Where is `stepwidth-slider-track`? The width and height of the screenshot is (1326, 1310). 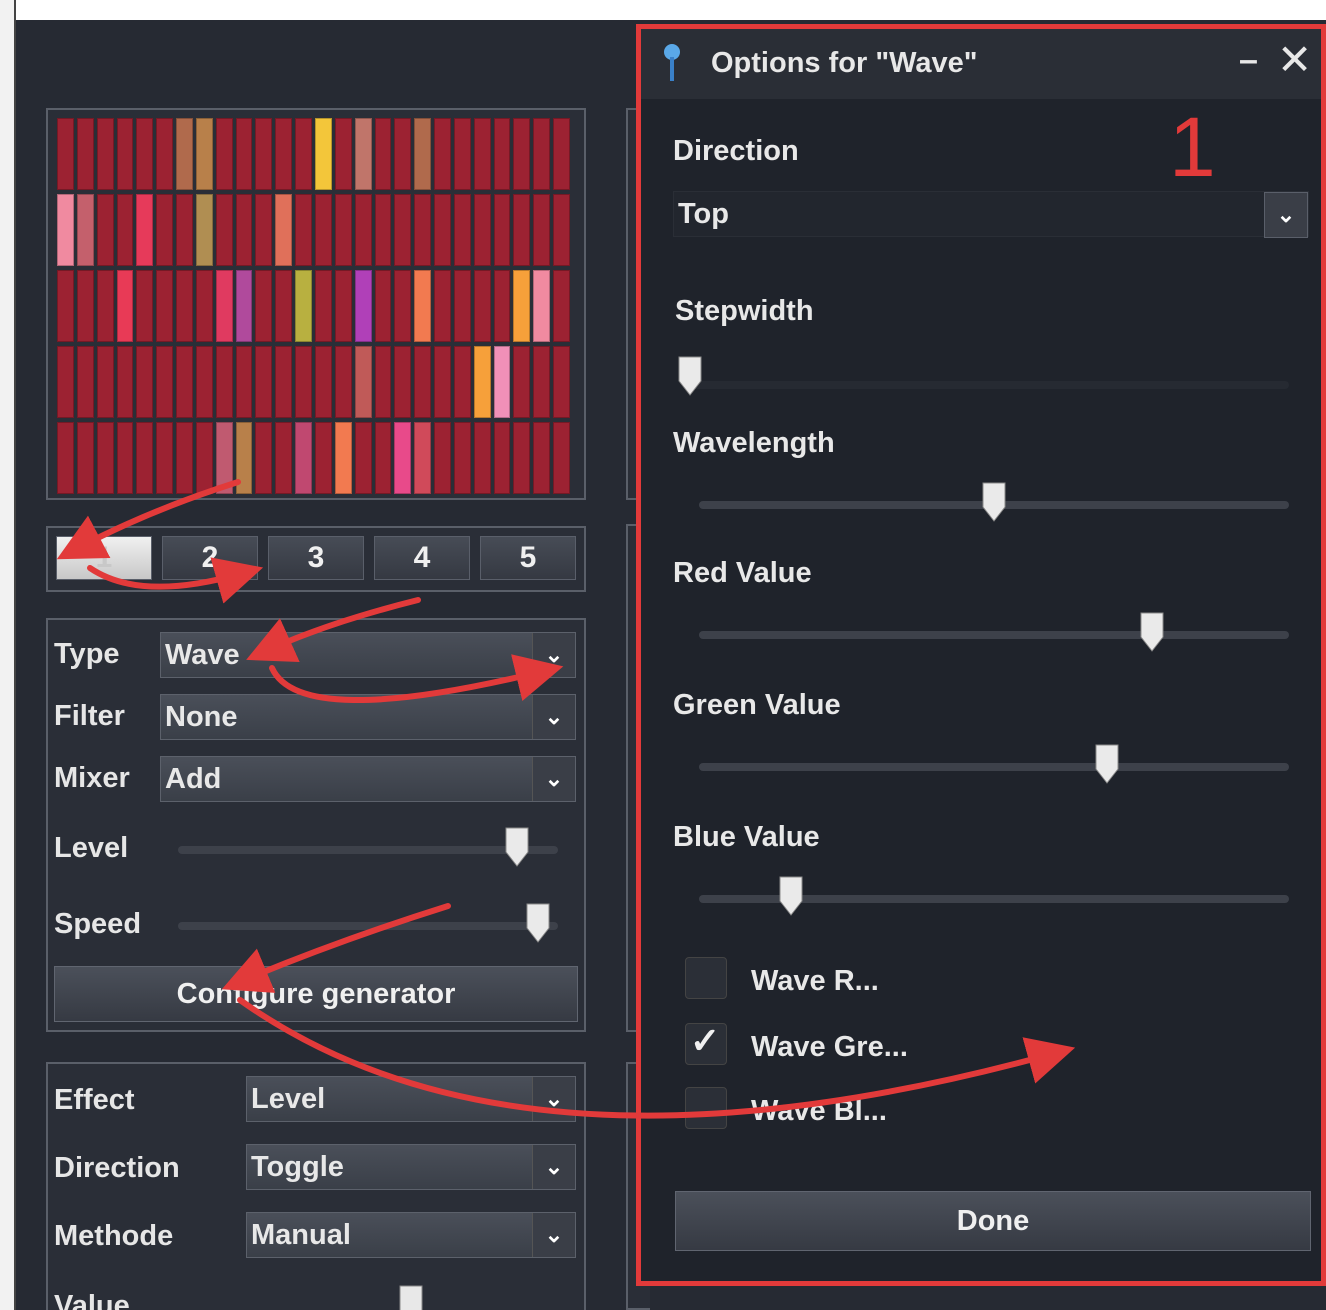 stepwidth-slider-track is located at coordinates (989, 385).